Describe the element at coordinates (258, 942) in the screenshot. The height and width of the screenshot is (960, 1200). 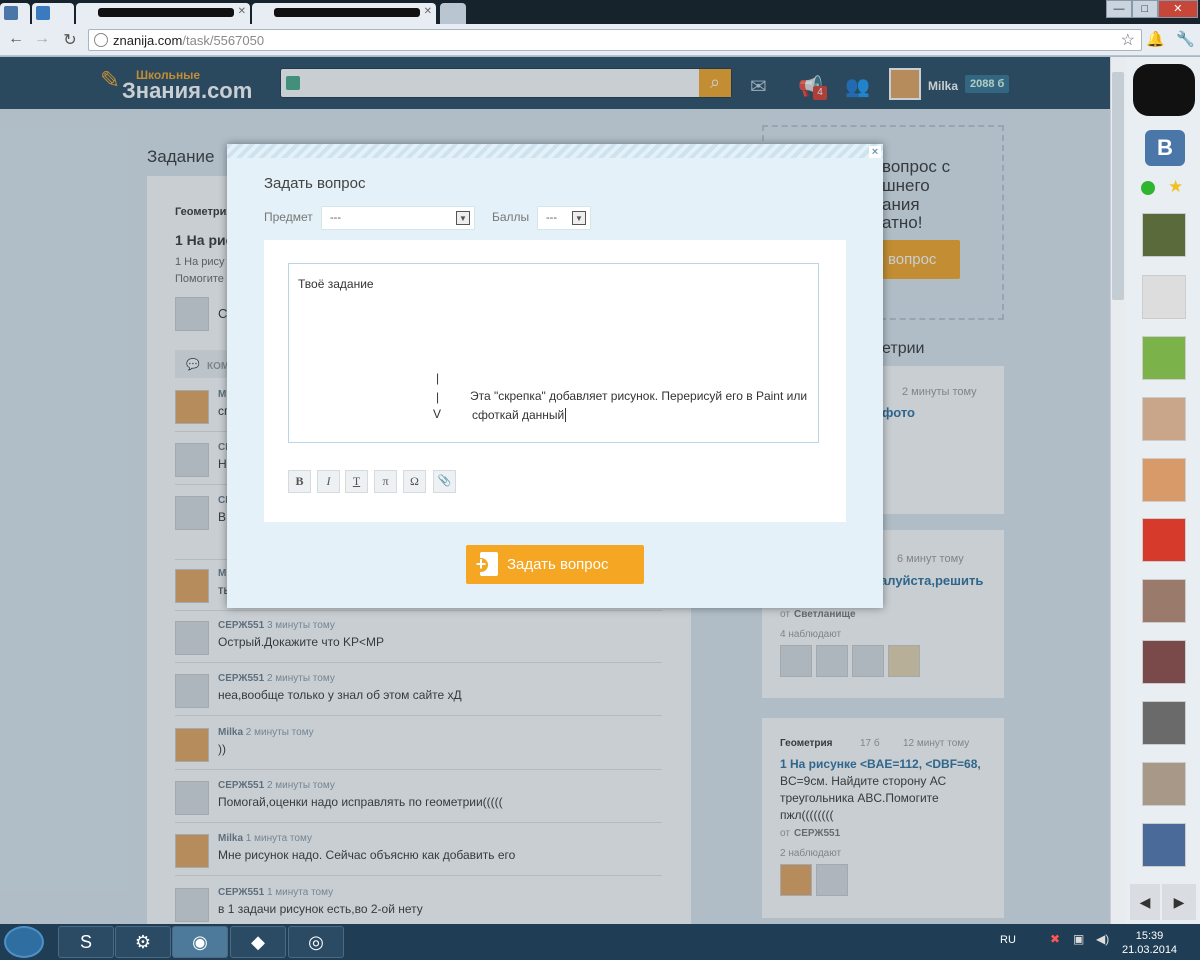
I see `app-icon: ◆` at that location.